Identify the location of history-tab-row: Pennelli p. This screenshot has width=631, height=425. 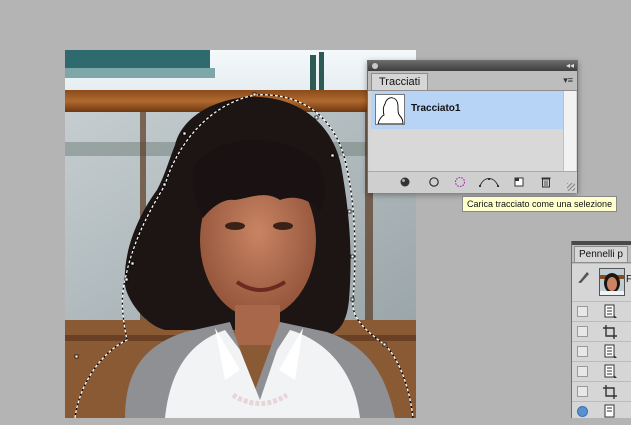
(601, 254).